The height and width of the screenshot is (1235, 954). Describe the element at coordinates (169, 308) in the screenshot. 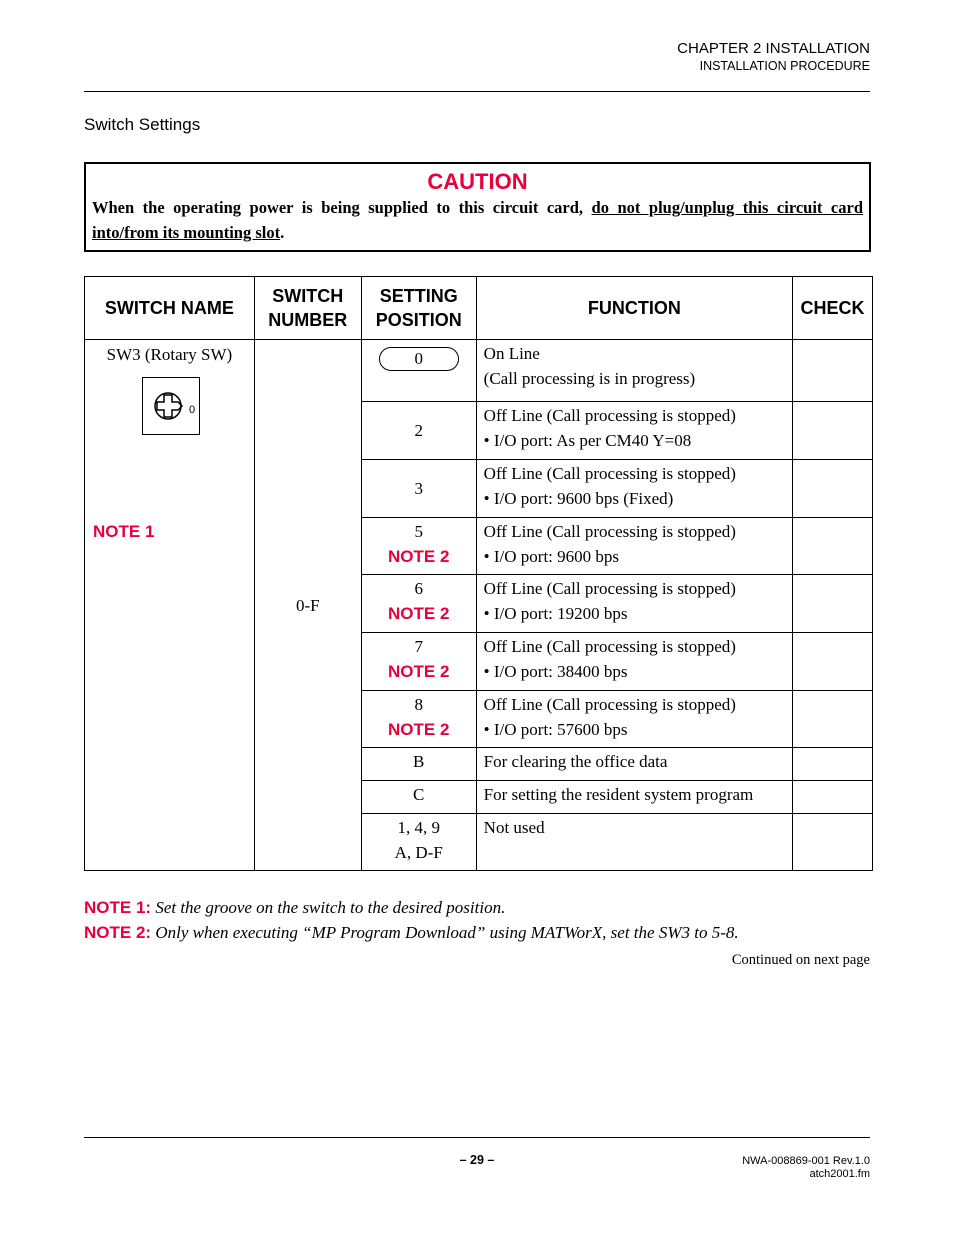

I see `header-switch-name: SWITCH NAME` at that location.